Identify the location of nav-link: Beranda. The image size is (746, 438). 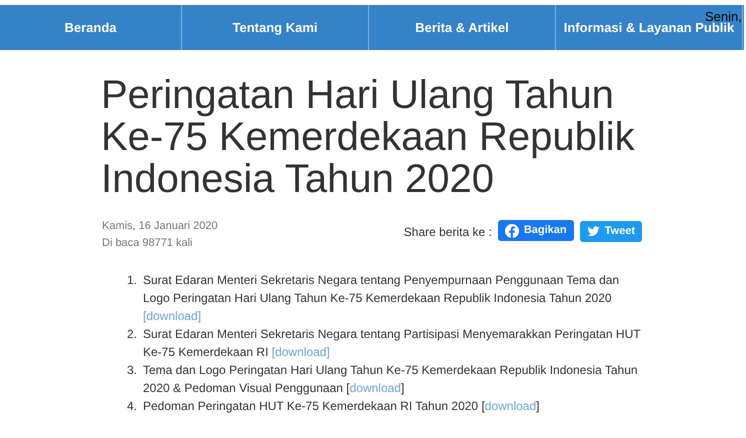
(91, 27).